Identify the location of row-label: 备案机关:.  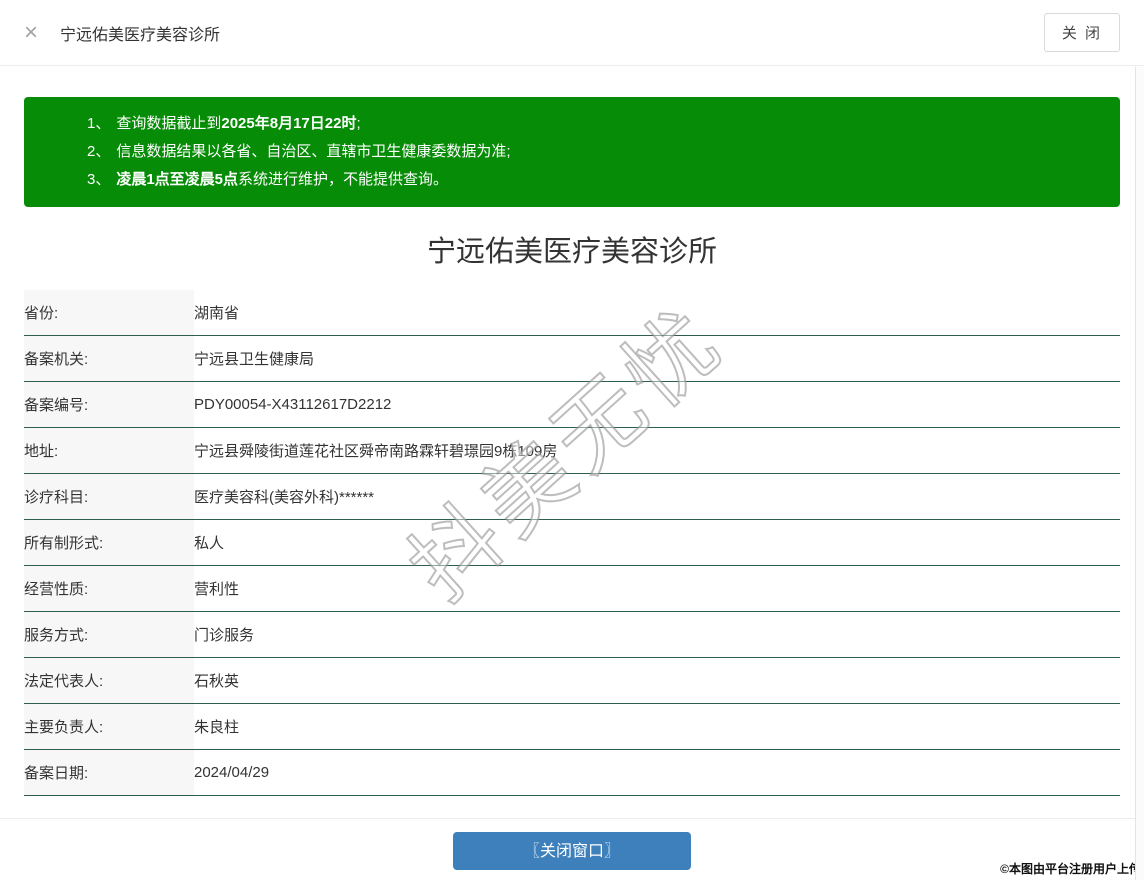
(109, 358).